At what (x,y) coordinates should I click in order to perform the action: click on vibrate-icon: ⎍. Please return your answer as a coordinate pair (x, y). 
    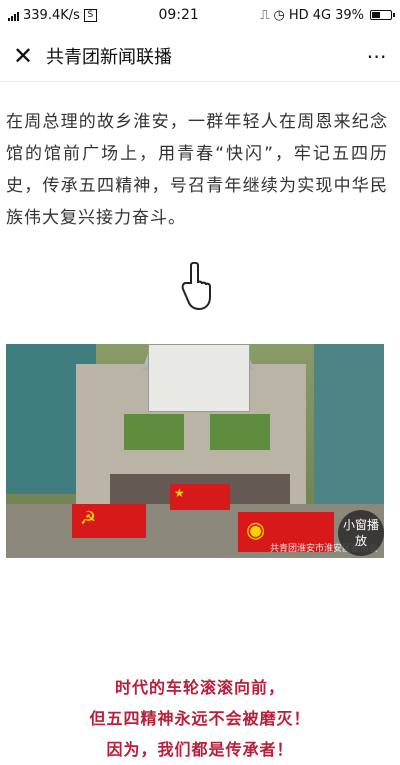
    Looking at the image, I should click on (265, 15).